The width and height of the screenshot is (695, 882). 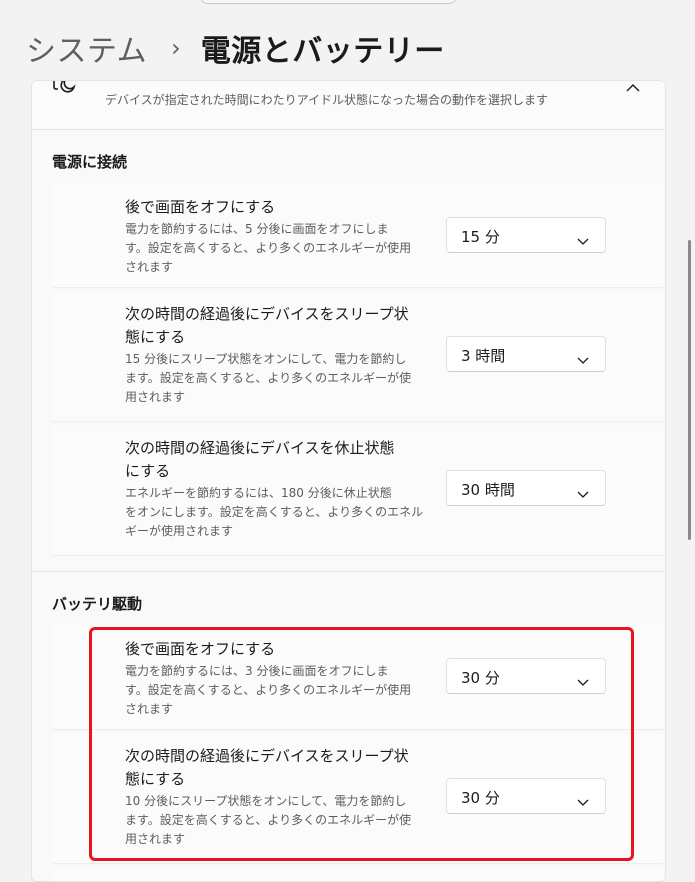 What do you see at coordinates (260, 448) in the screenshot?
I see `setting-title-line: 次の時間の経過後にデバイスを休止状態` at bounding box center [260, 448].